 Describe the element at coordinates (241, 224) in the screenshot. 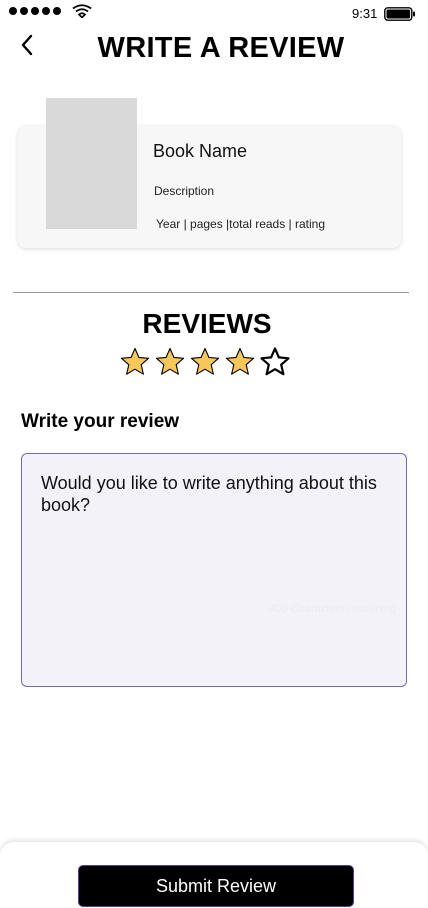

I see `book-meta: Year | pages |total reads | rating` at that location.